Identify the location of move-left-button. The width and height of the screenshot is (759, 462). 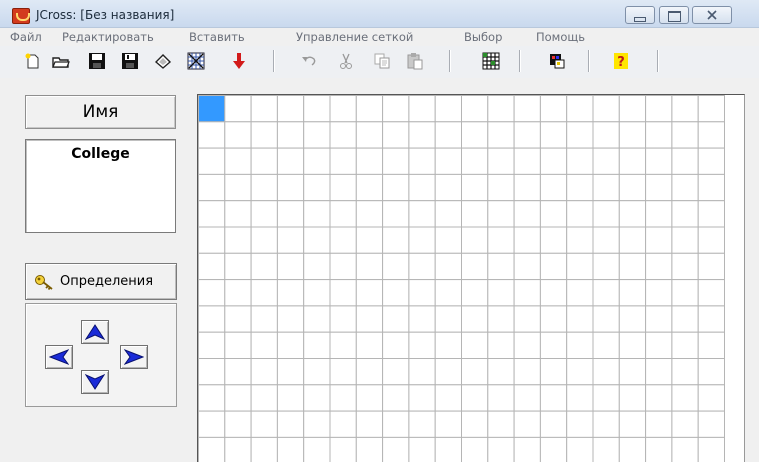
(59, 357).